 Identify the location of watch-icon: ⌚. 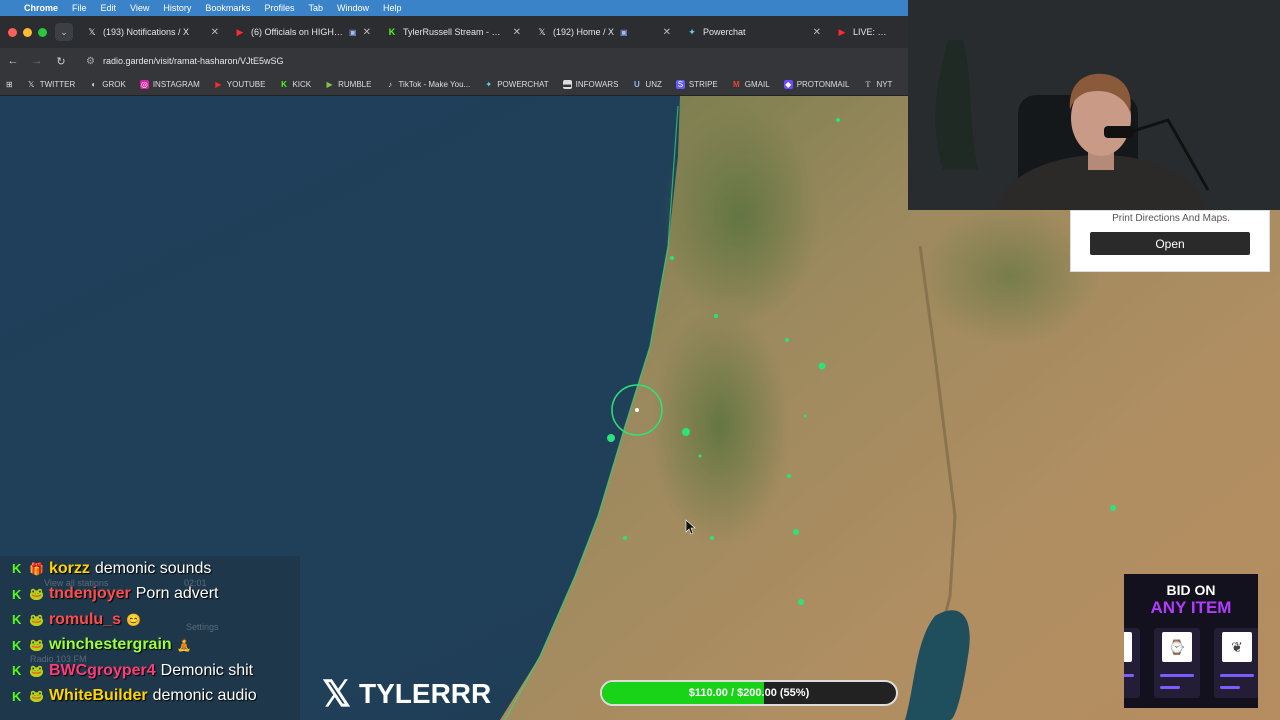
(1177, 647).